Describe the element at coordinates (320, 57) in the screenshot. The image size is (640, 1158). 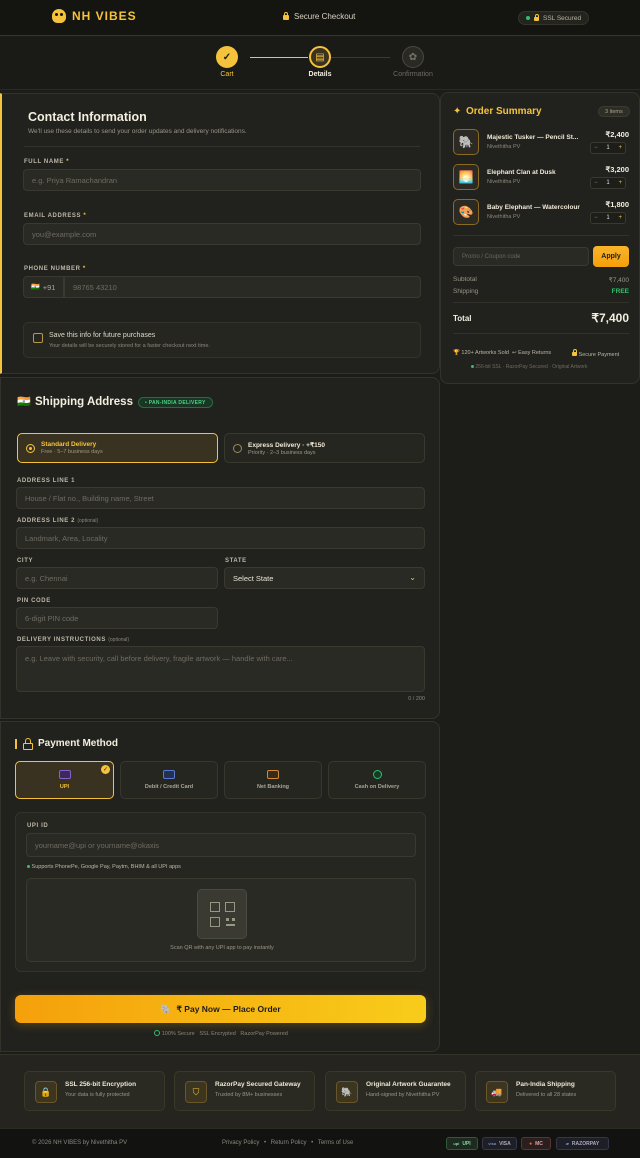
I see `step-details-form-icon: ▤` at that location.